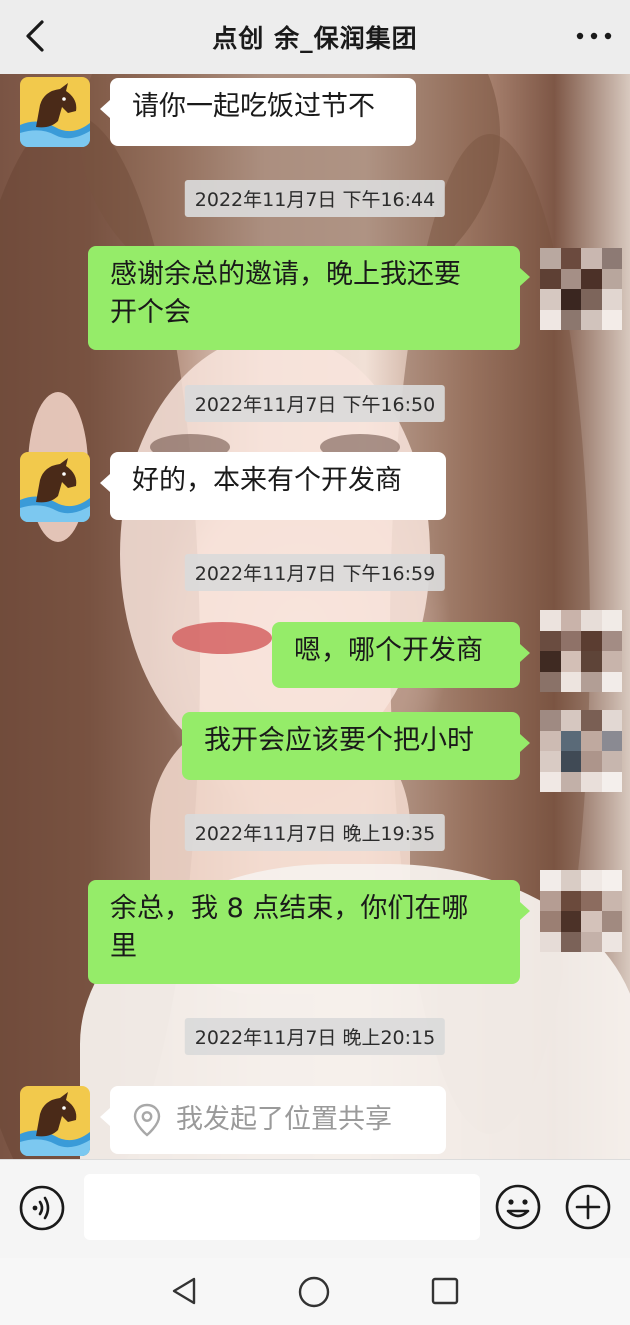  What do you see at coordinates (36, 36) in the screenshot?
I see `chevron-left-icon` at bounding box center [36, 36].